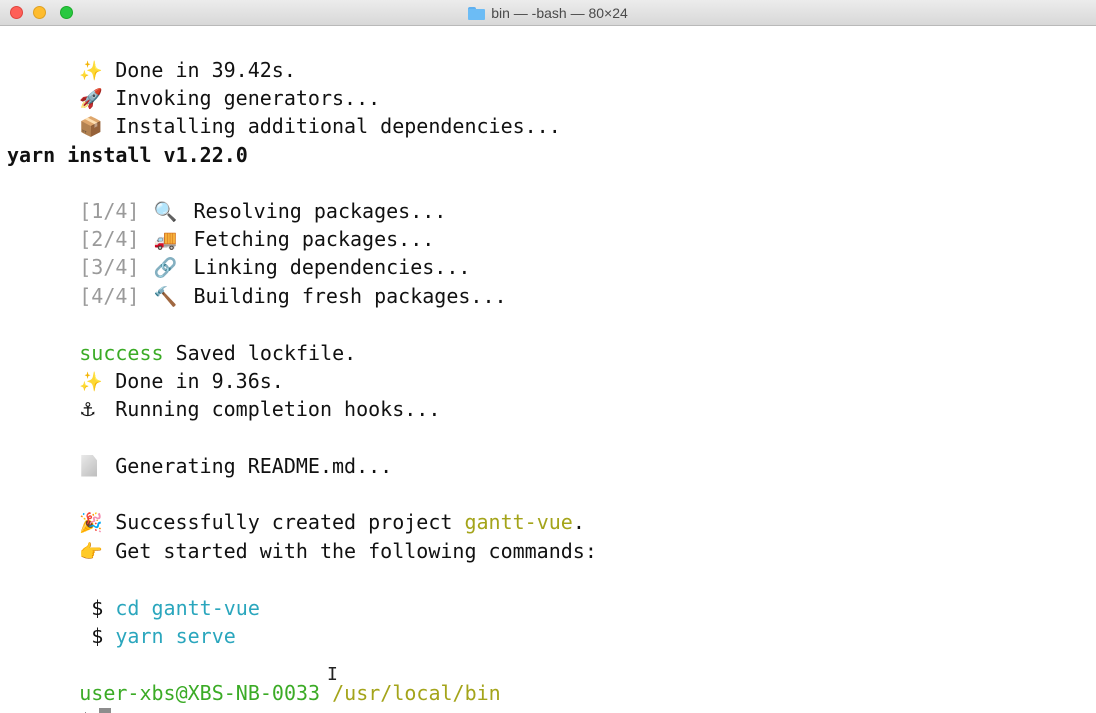  I want to click on output-line: ✨ Done in 9.36s., so click(145, 366).